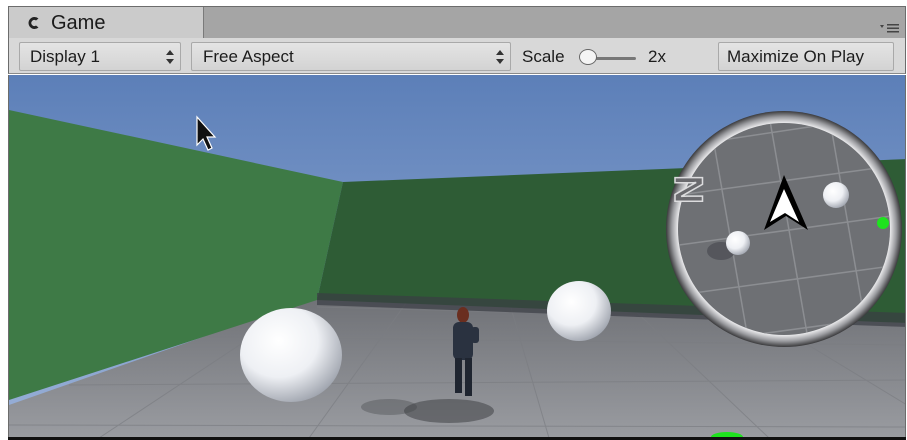 The height and width of the screenshot is (440, 907). Describe the element at coordinates (795, 56) in the screenshot. I see `maximize-on-play-label: Maximize On Play` at that location.